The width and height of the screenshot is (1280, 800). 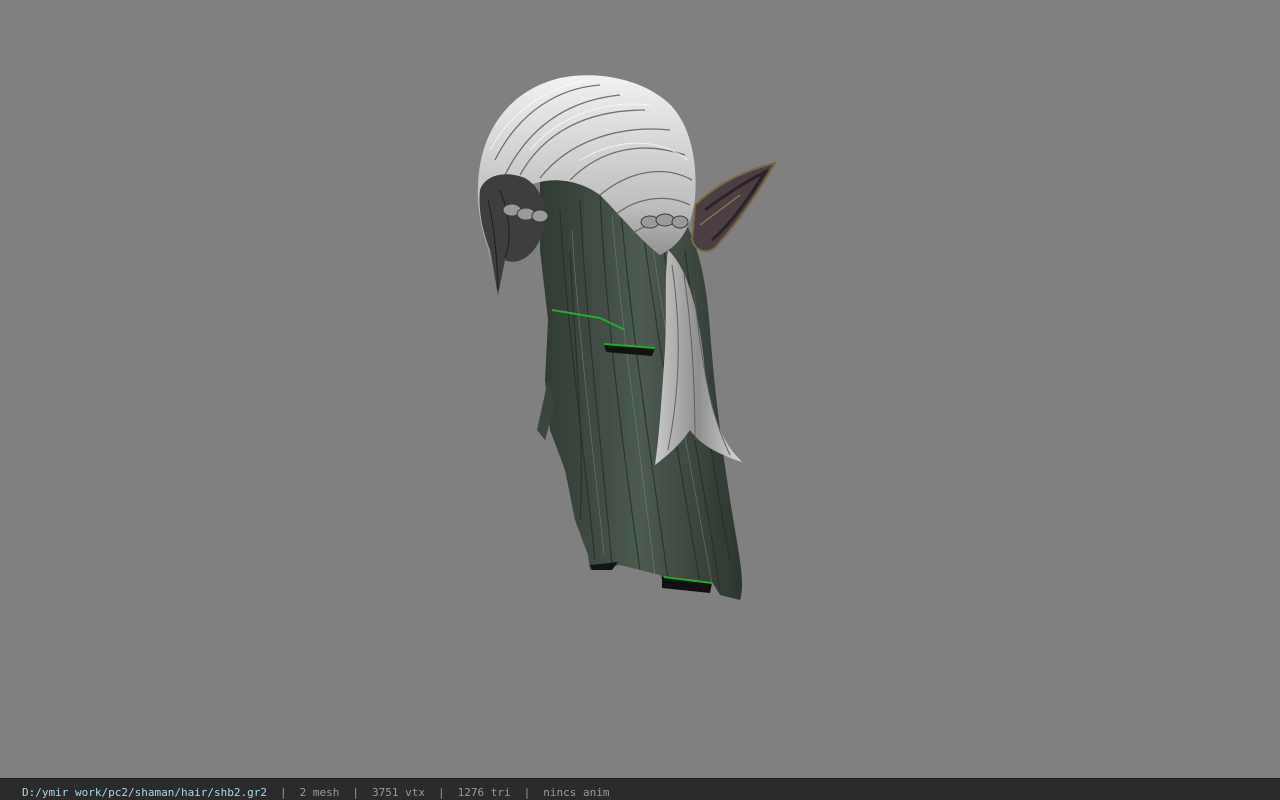 What do you see at coordinates (319, 792) in the screenshot?
I see `mesh-count-label: 2 mesh` at bounding box center [319, 792].